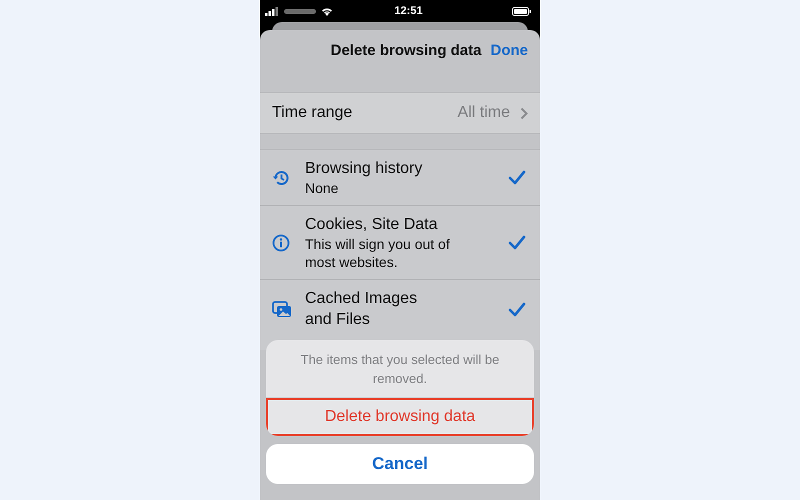 The image size is (800, 500). Describe the element at coordinates (281, 243) in the screenshot. I see `info-icon` at that location.